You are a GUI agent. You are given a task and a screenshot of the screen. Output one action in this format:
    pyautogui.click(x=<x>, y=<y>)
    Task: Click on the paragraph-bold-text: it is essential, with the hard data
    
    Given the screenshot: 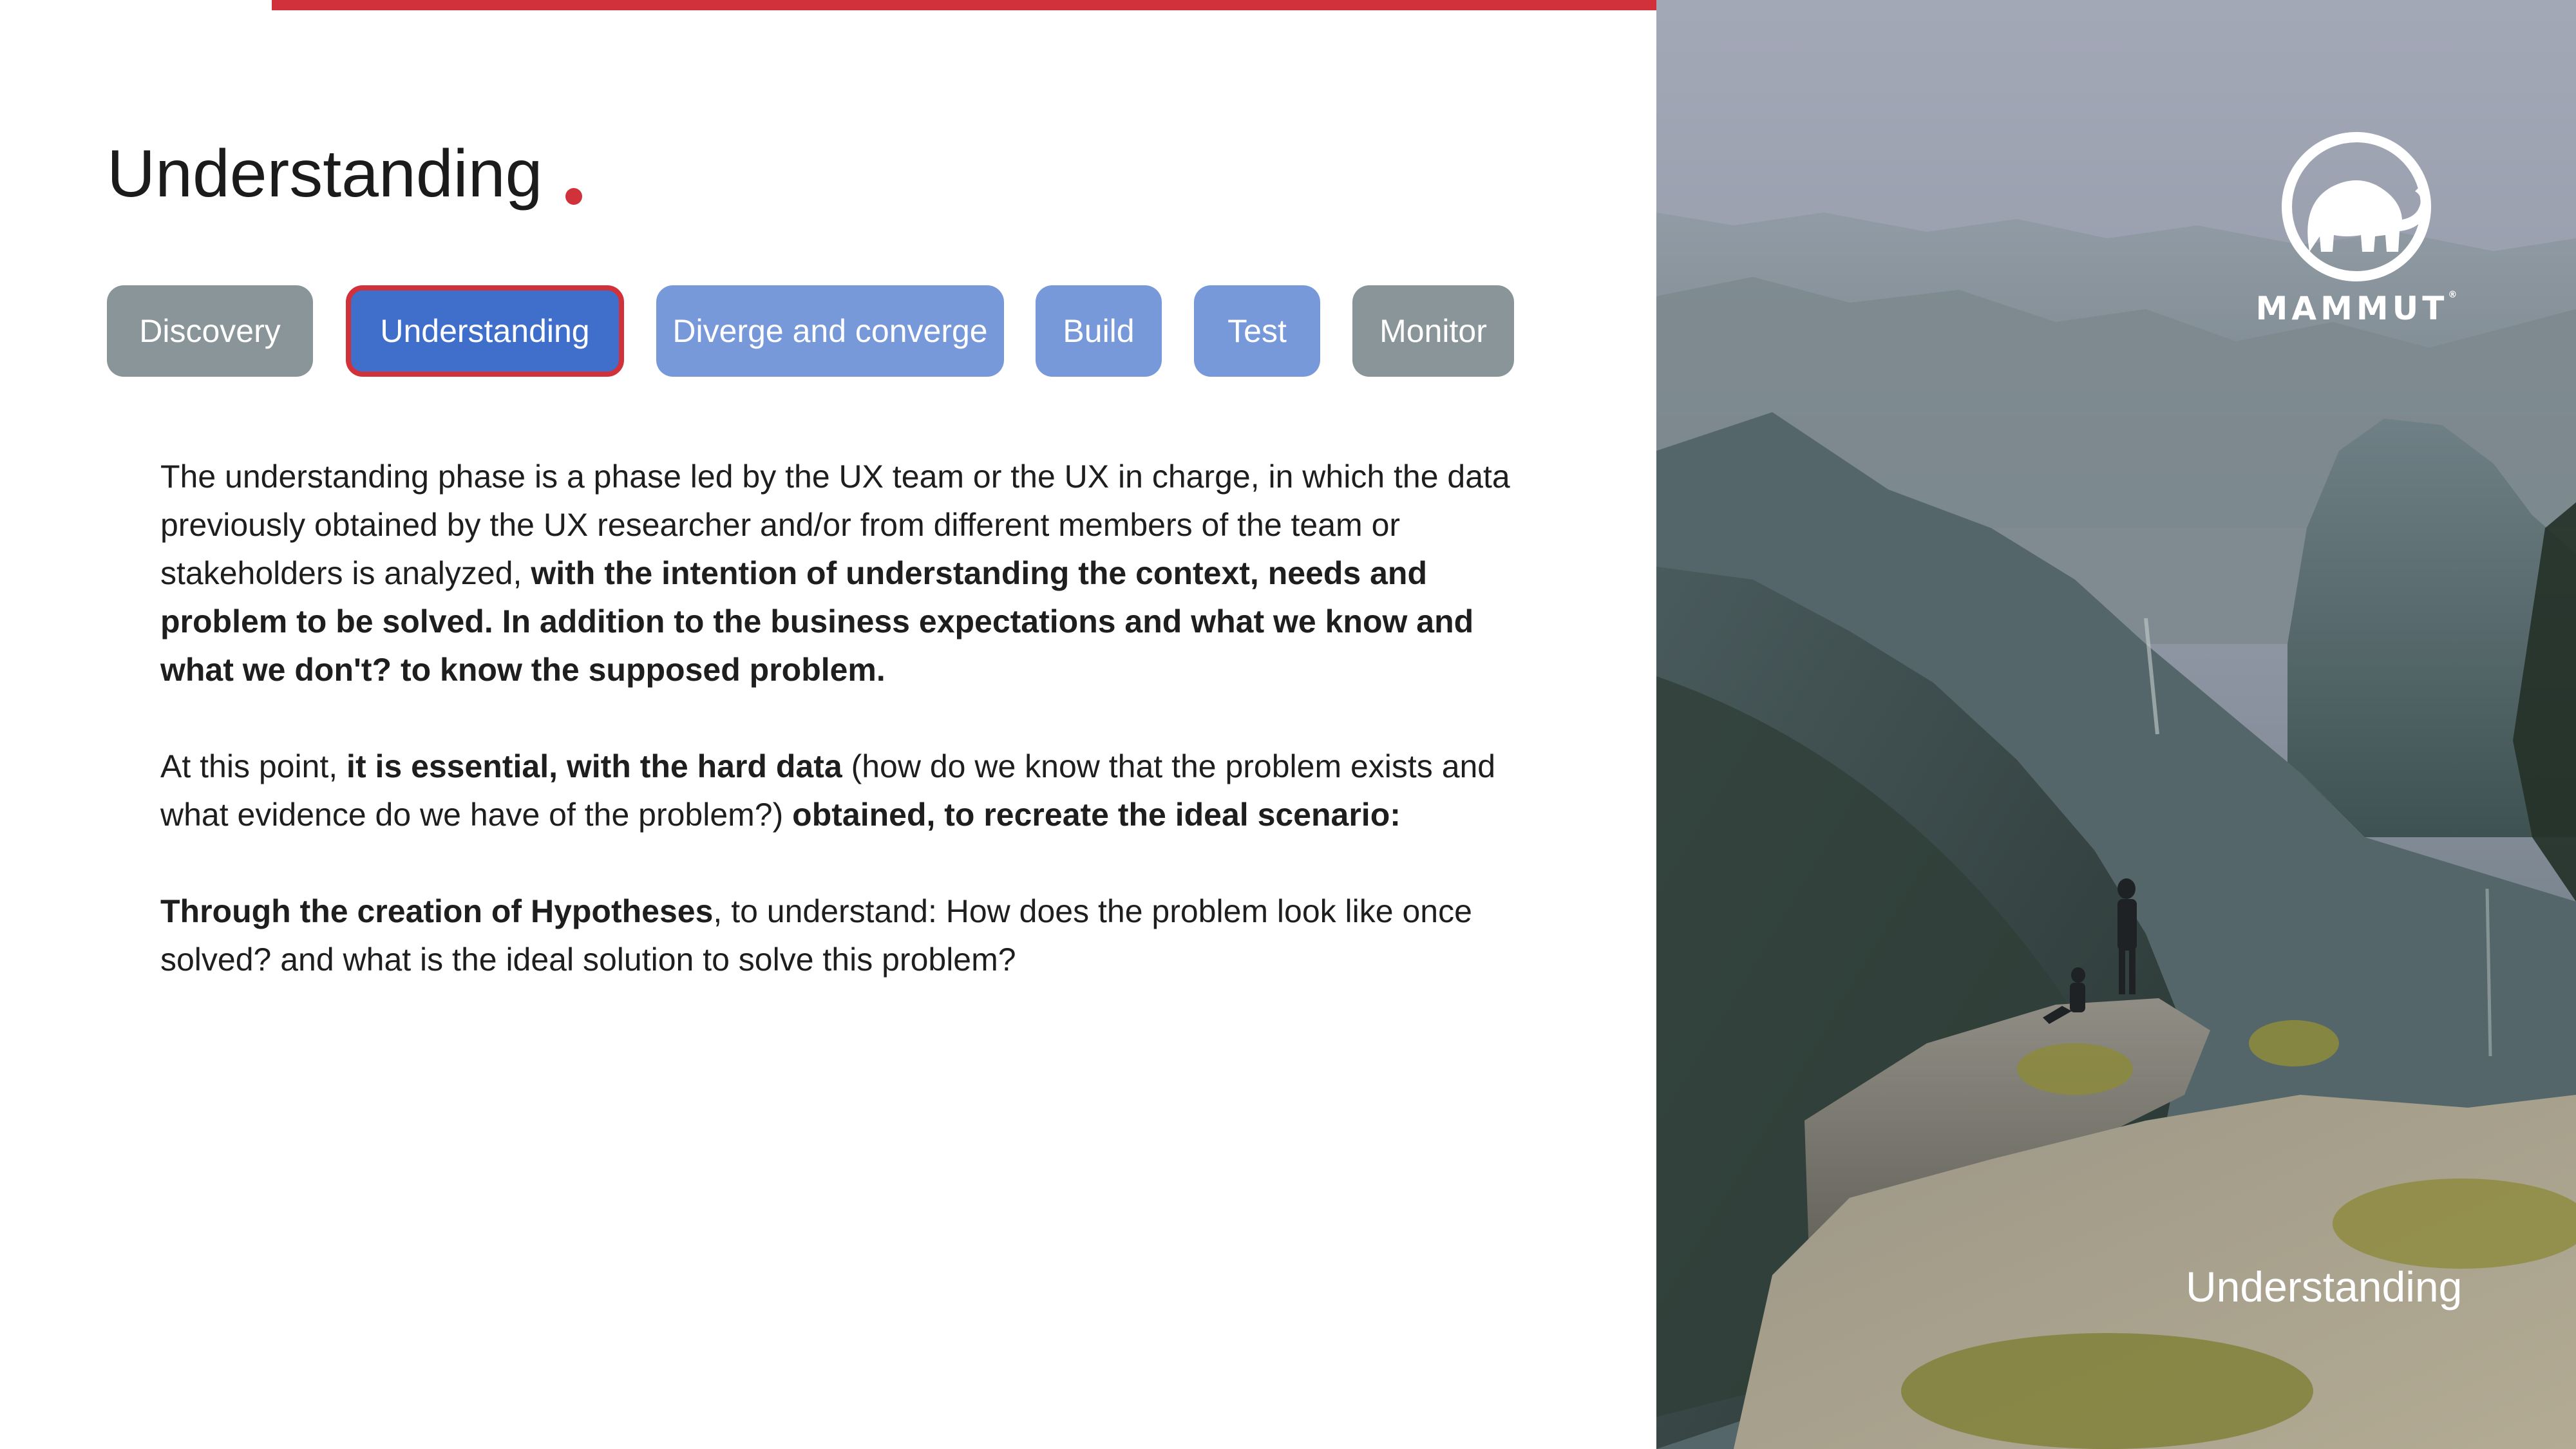 What is the action you would take?
    pyautogui.click(x=594, y=766)
    